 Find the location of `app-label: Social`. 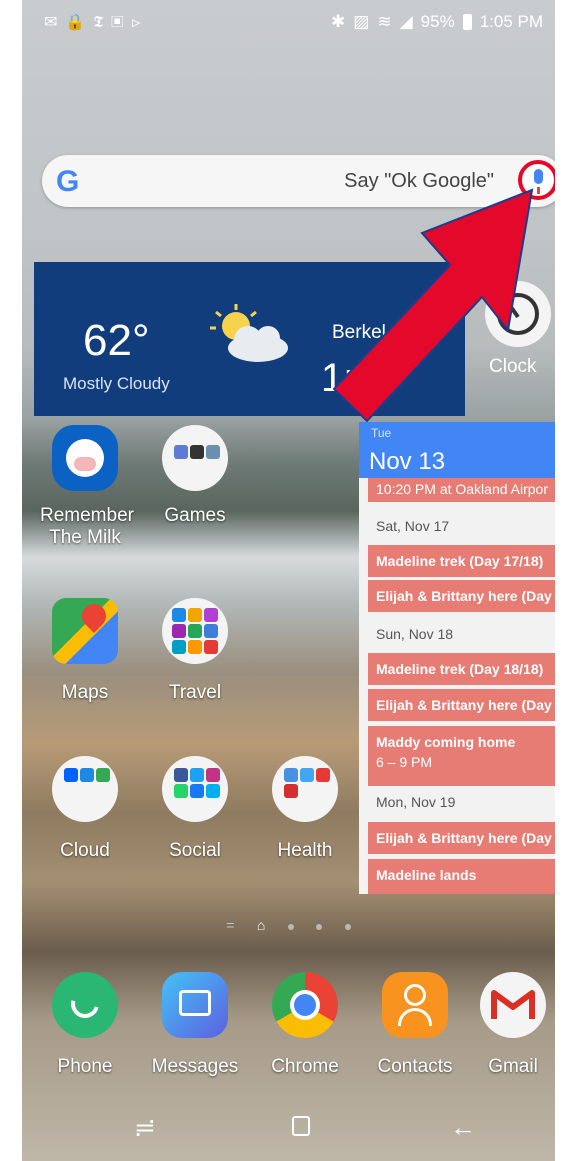

app-label: Social is located at coordinates (195, 850).